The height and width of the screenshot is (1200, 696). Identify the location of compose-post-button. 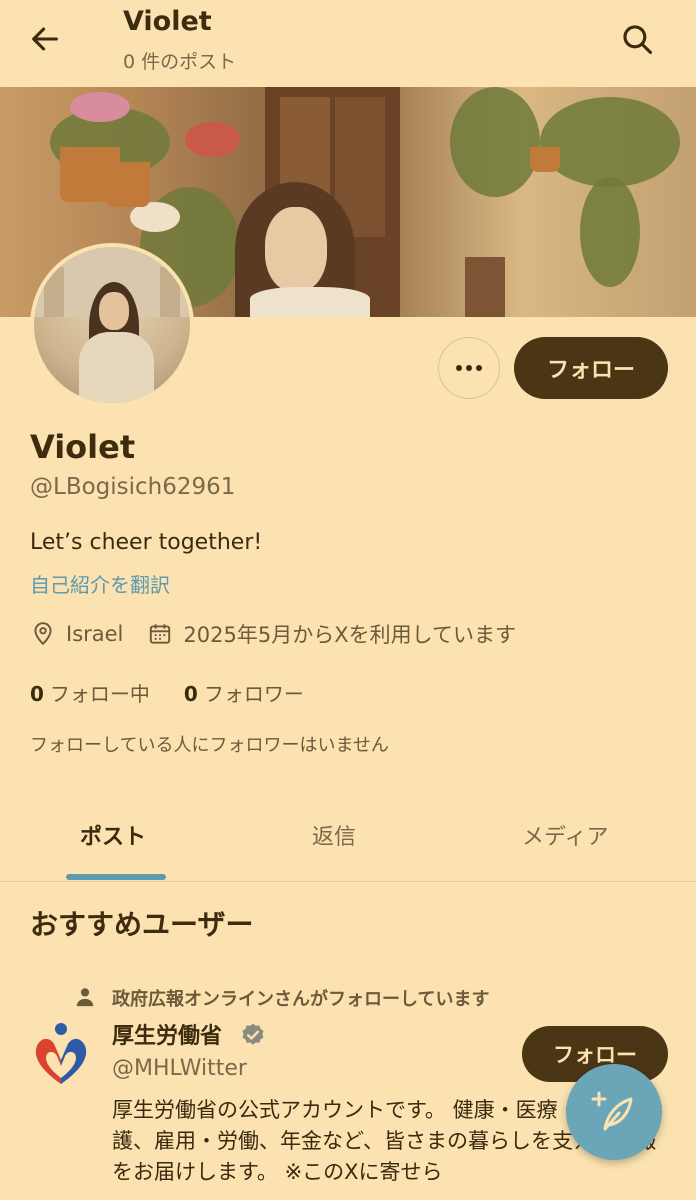
(614, 1112).